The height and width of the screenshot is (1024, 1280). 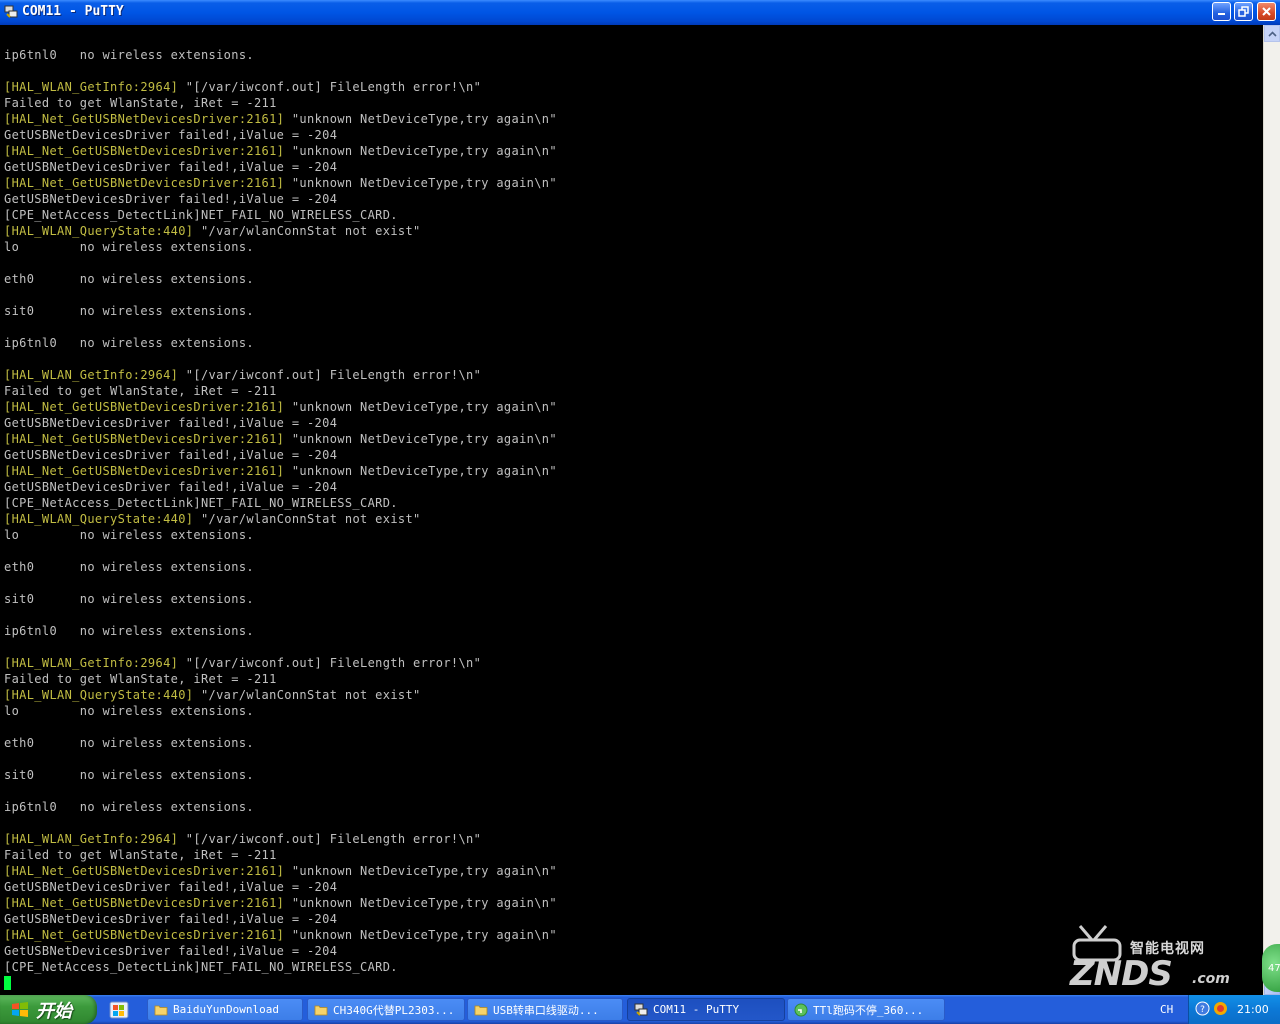 I want to click on language-indicator: CH, so click(x=1166, y=1009).